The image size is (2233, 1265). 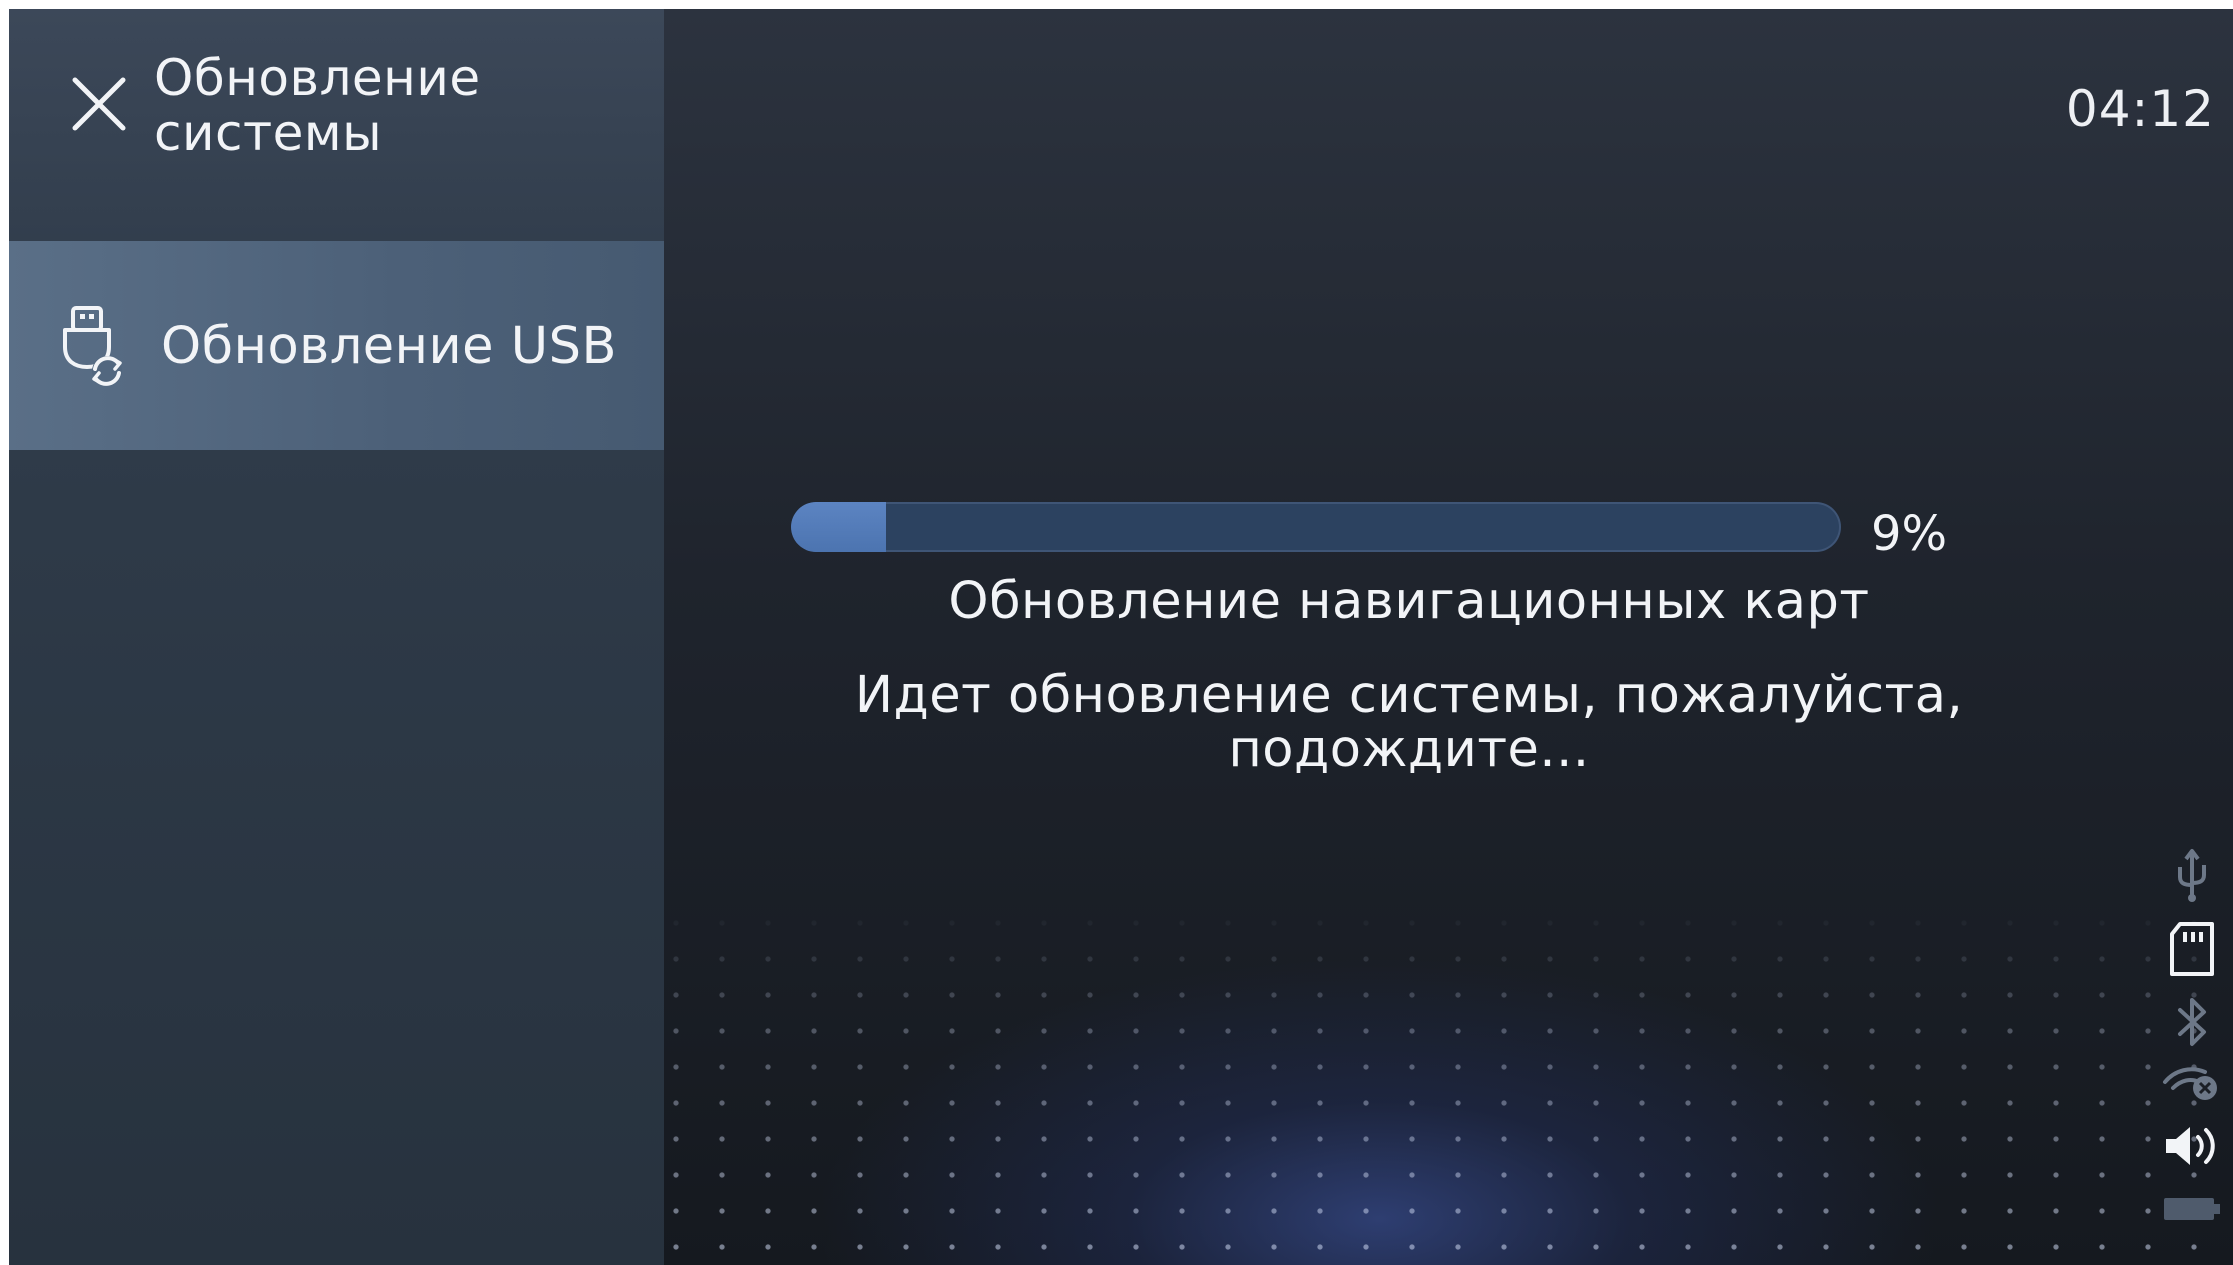 I want to click on close-icon, so click(x=99, y=104).